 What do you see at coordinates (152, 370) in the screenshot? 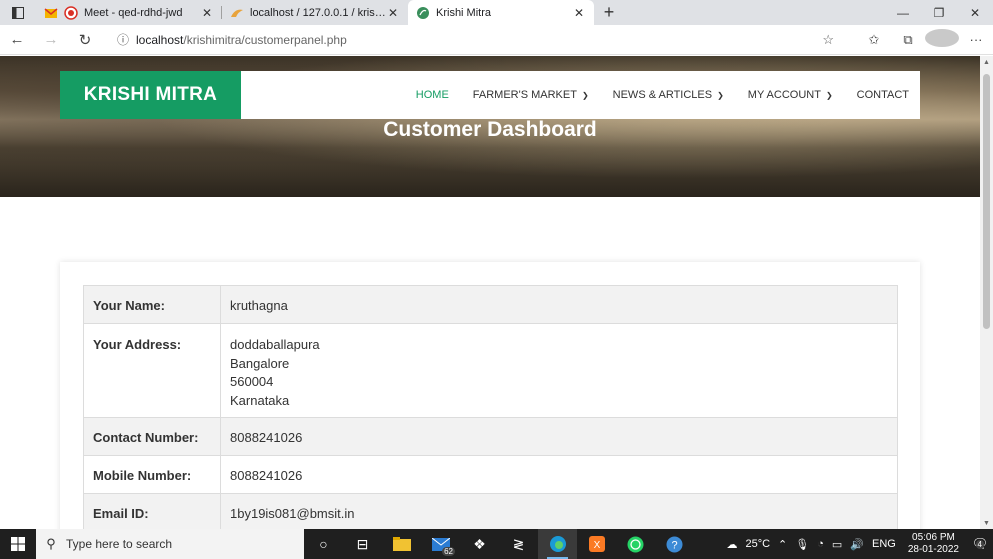
I see `address-label: Your Address:` at bounding box center [152, 370].